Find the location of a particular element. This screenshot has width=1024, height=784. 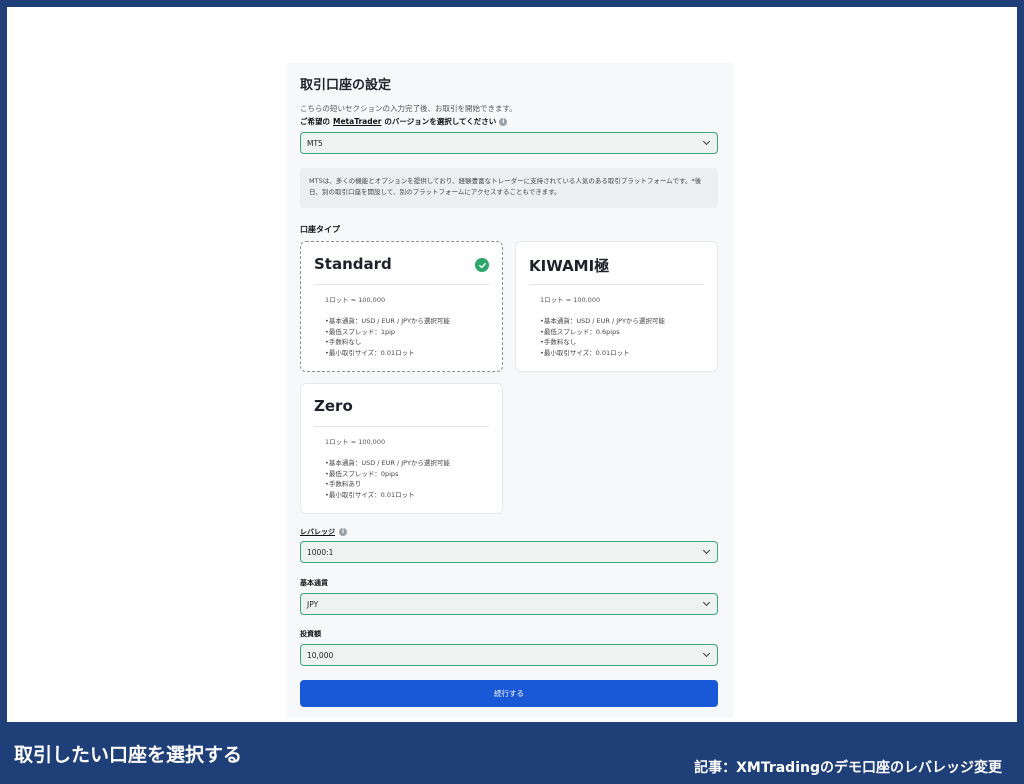

card-title: Zero is located at coordinates (333, 406).